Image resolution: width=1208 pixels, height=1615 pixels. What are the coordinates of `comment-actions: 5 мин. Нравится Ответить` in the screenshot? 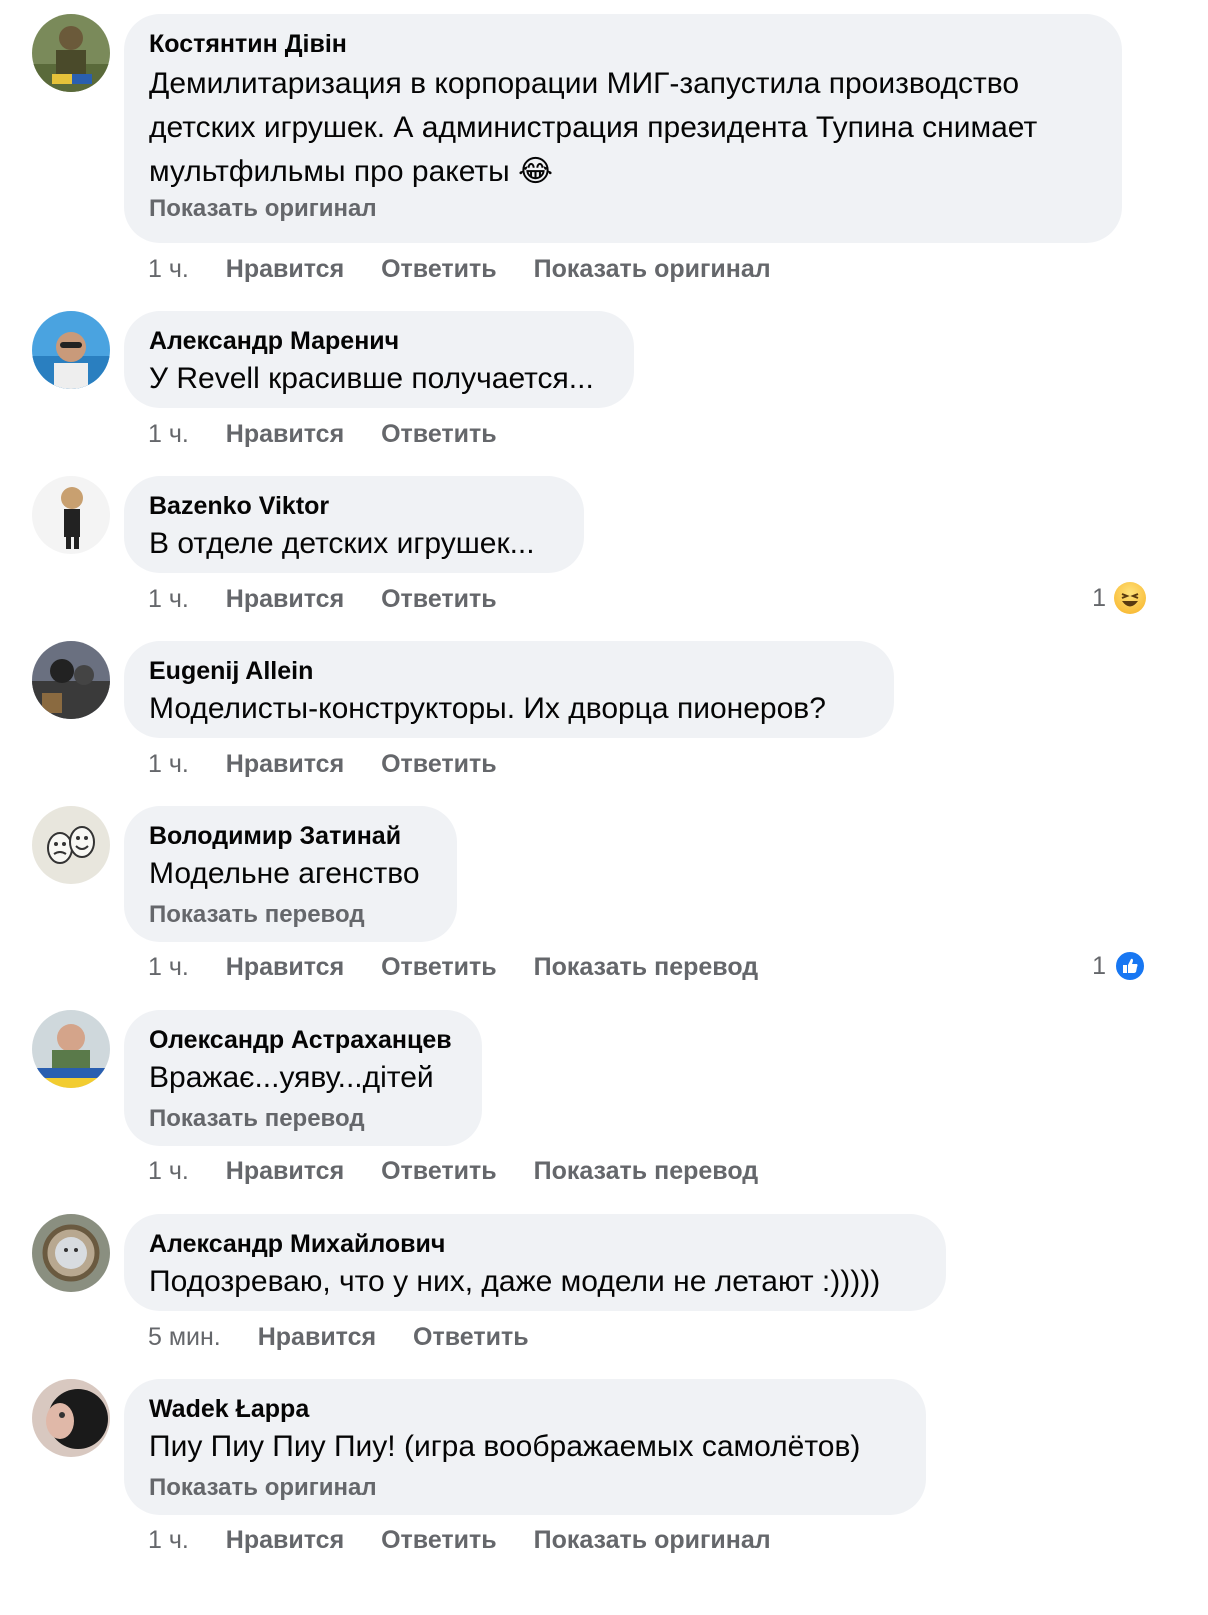 It's located at (353, 1337).